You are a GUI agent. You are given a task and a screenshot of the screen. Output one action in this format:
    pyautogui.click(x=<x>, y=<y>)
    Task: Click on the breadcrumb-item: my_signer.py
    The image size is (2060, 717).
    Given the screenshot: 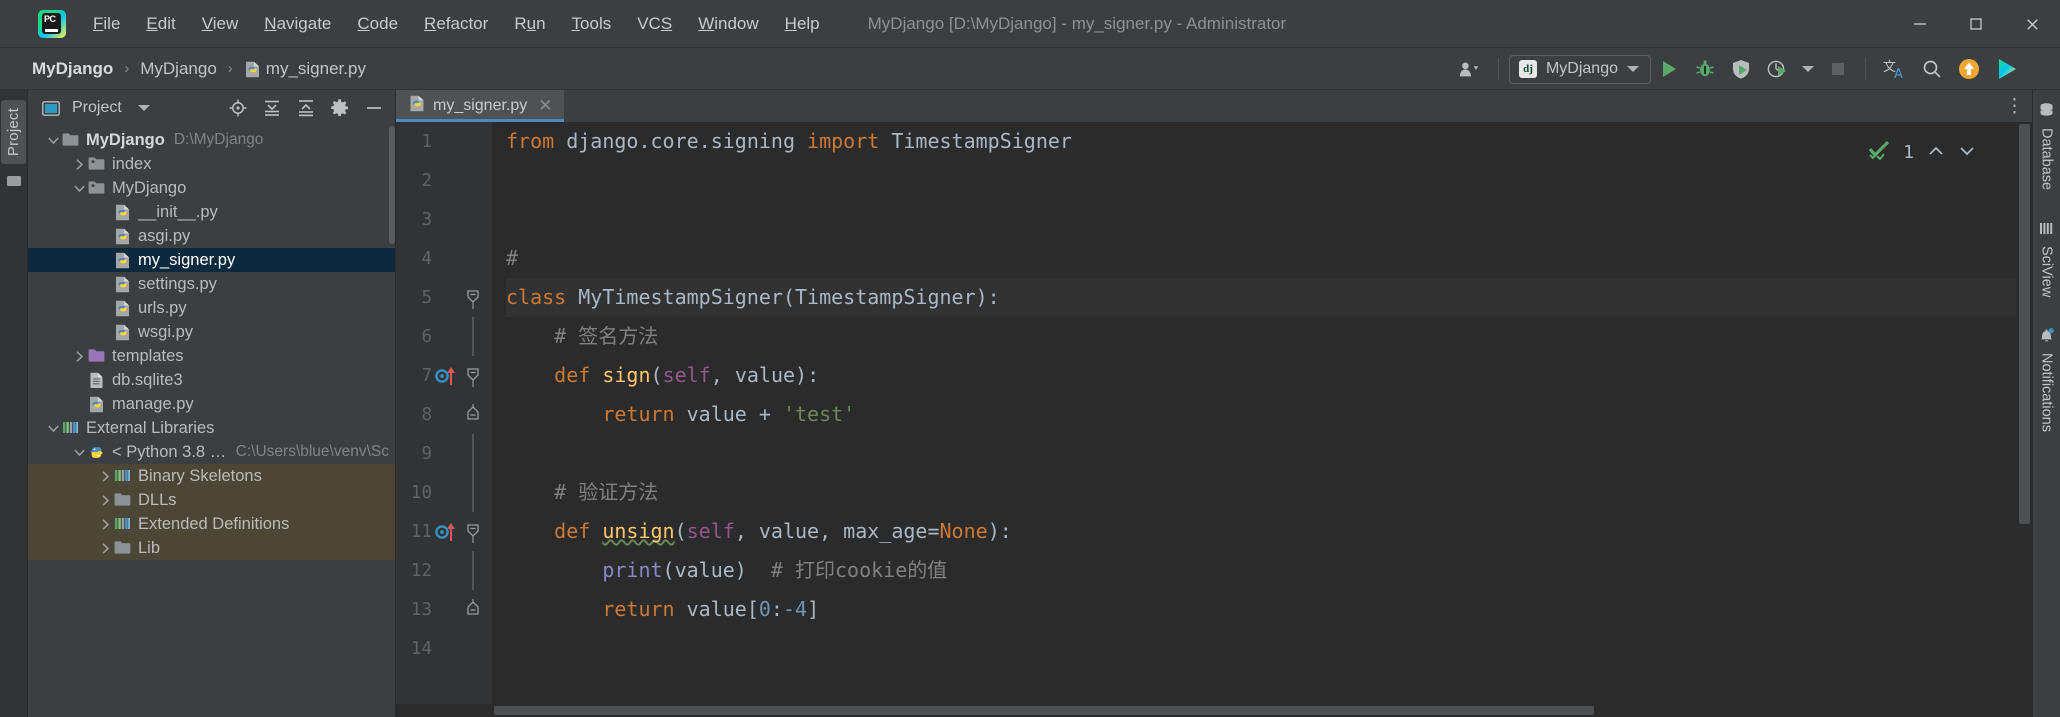 What is the action you would take?
    pyautogui.click(x=305, y=69)
    